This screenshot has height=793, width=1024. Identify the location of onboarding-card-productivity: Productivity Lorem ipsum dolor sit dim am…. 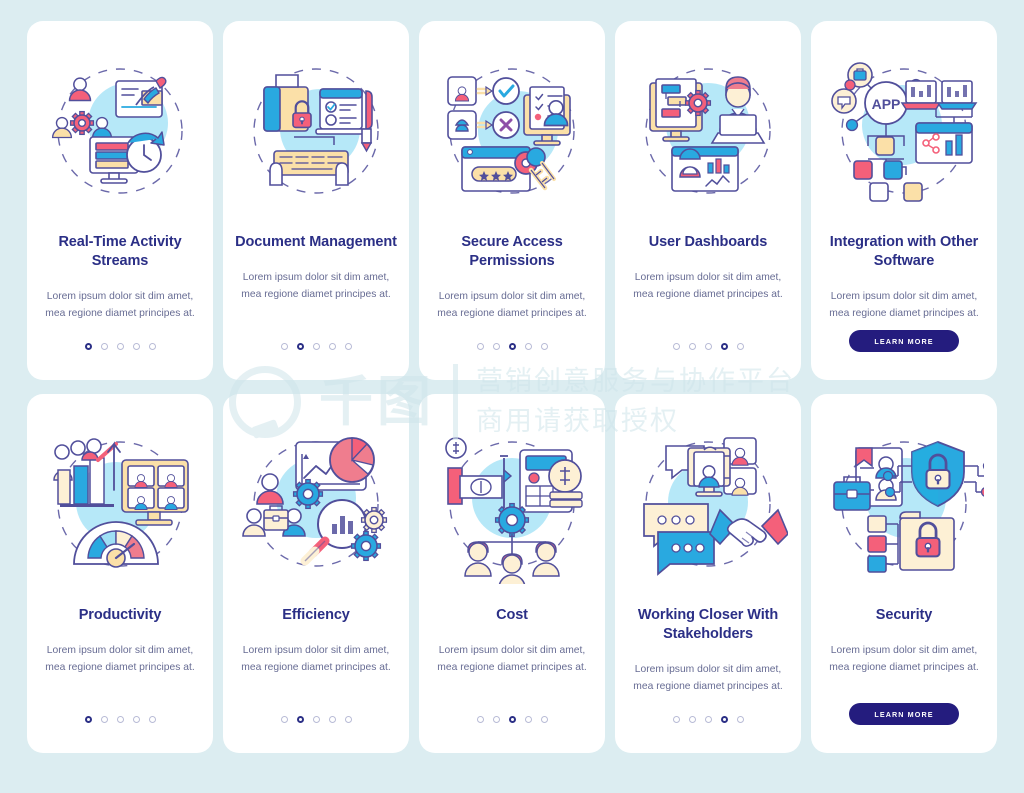
(120, 573).